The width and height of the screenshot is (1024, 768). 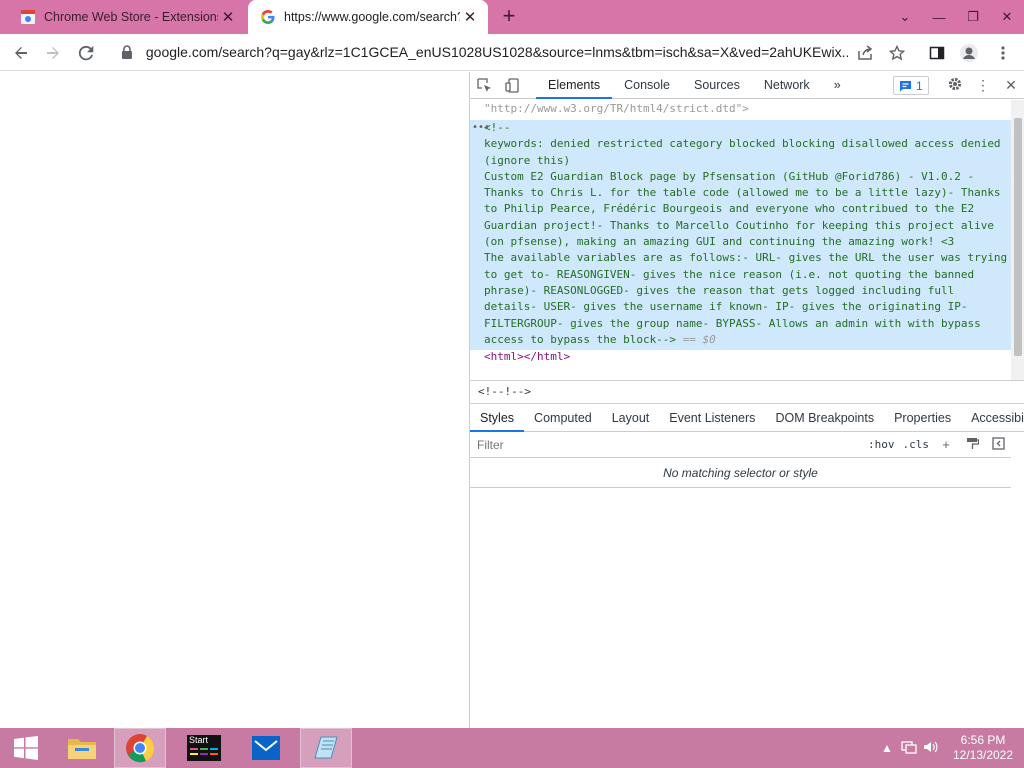 What do you see at coordinates (972, 445) in the screenshot?
I see `paint-roller-icon` at bounding box center [972, 445].